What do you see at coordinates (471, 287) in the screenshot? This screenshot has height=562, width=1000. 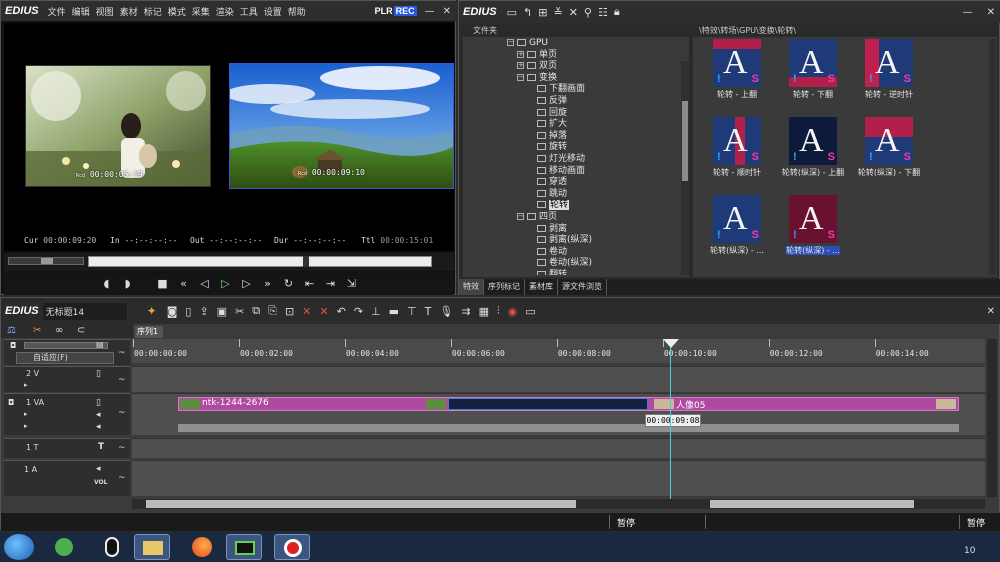 I see `tab-effects: 特效` at bounding box center [471, 287].